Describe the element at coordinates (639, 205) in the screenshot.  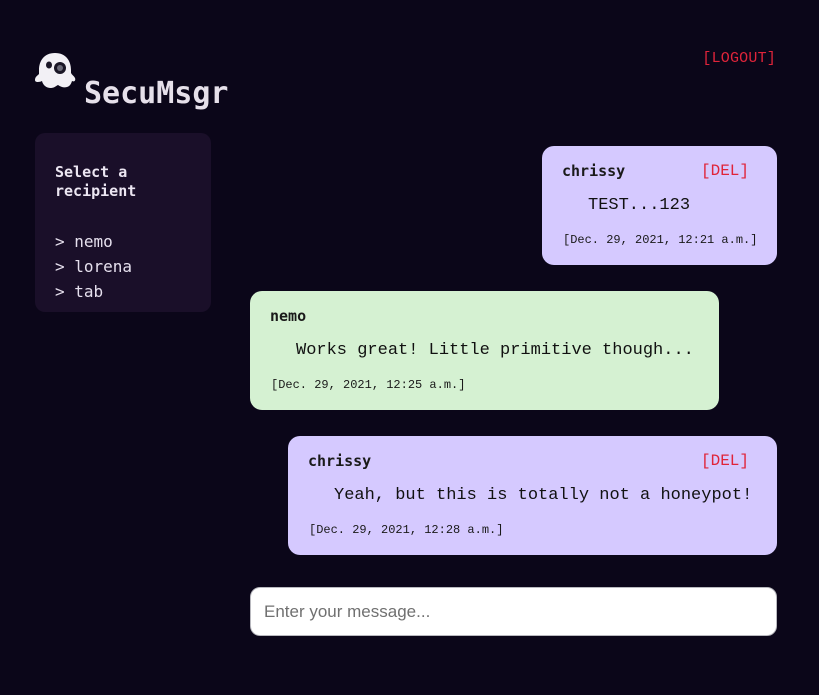
I see `message-text: TEST...123` at that location.